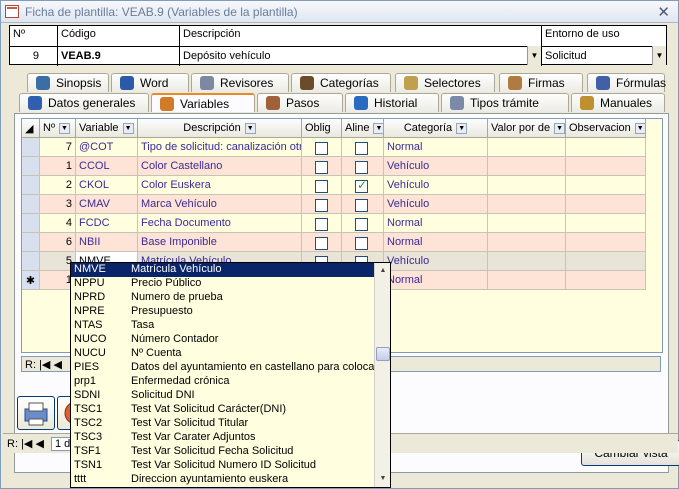 The image size is (679, 489). I want to click on cell-variable: NBII, so click(107, 242).